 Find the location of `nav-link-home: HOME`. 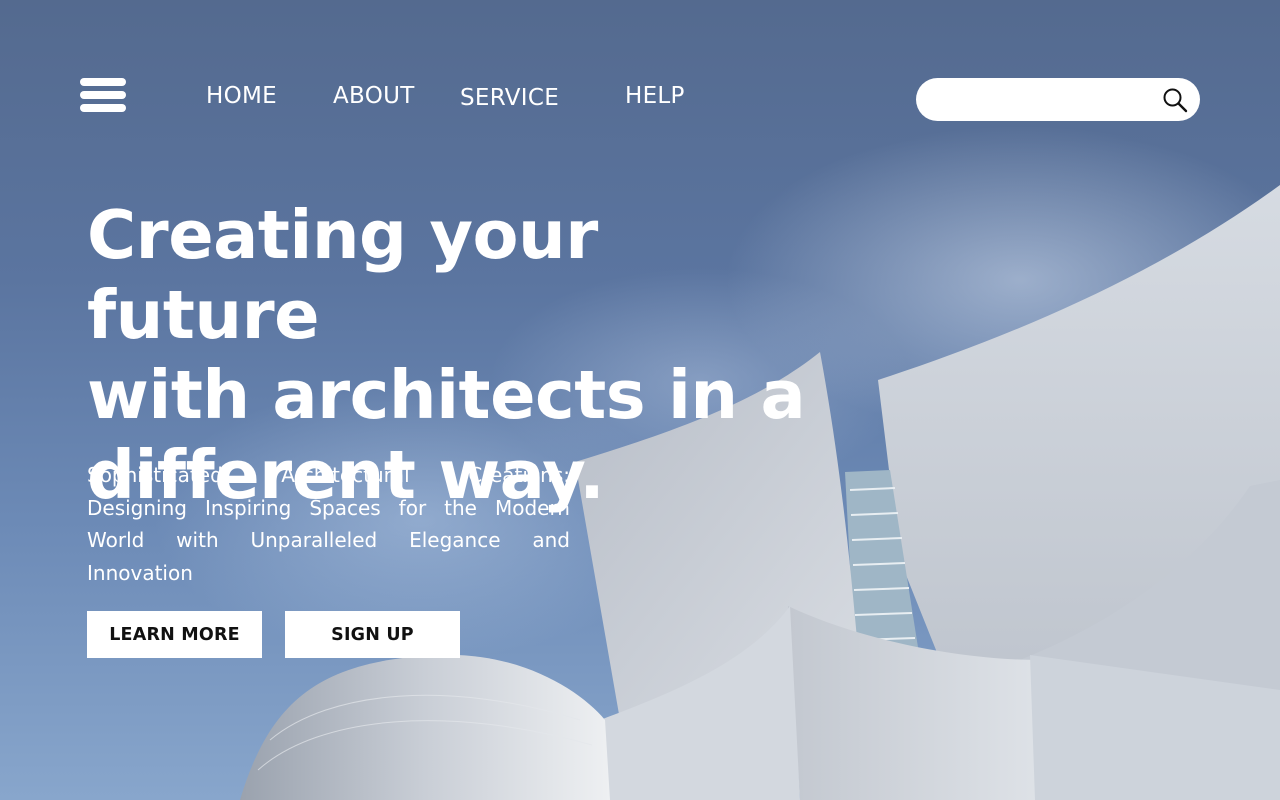

nav-link-home: HOME is located at coordinates (241, 96).